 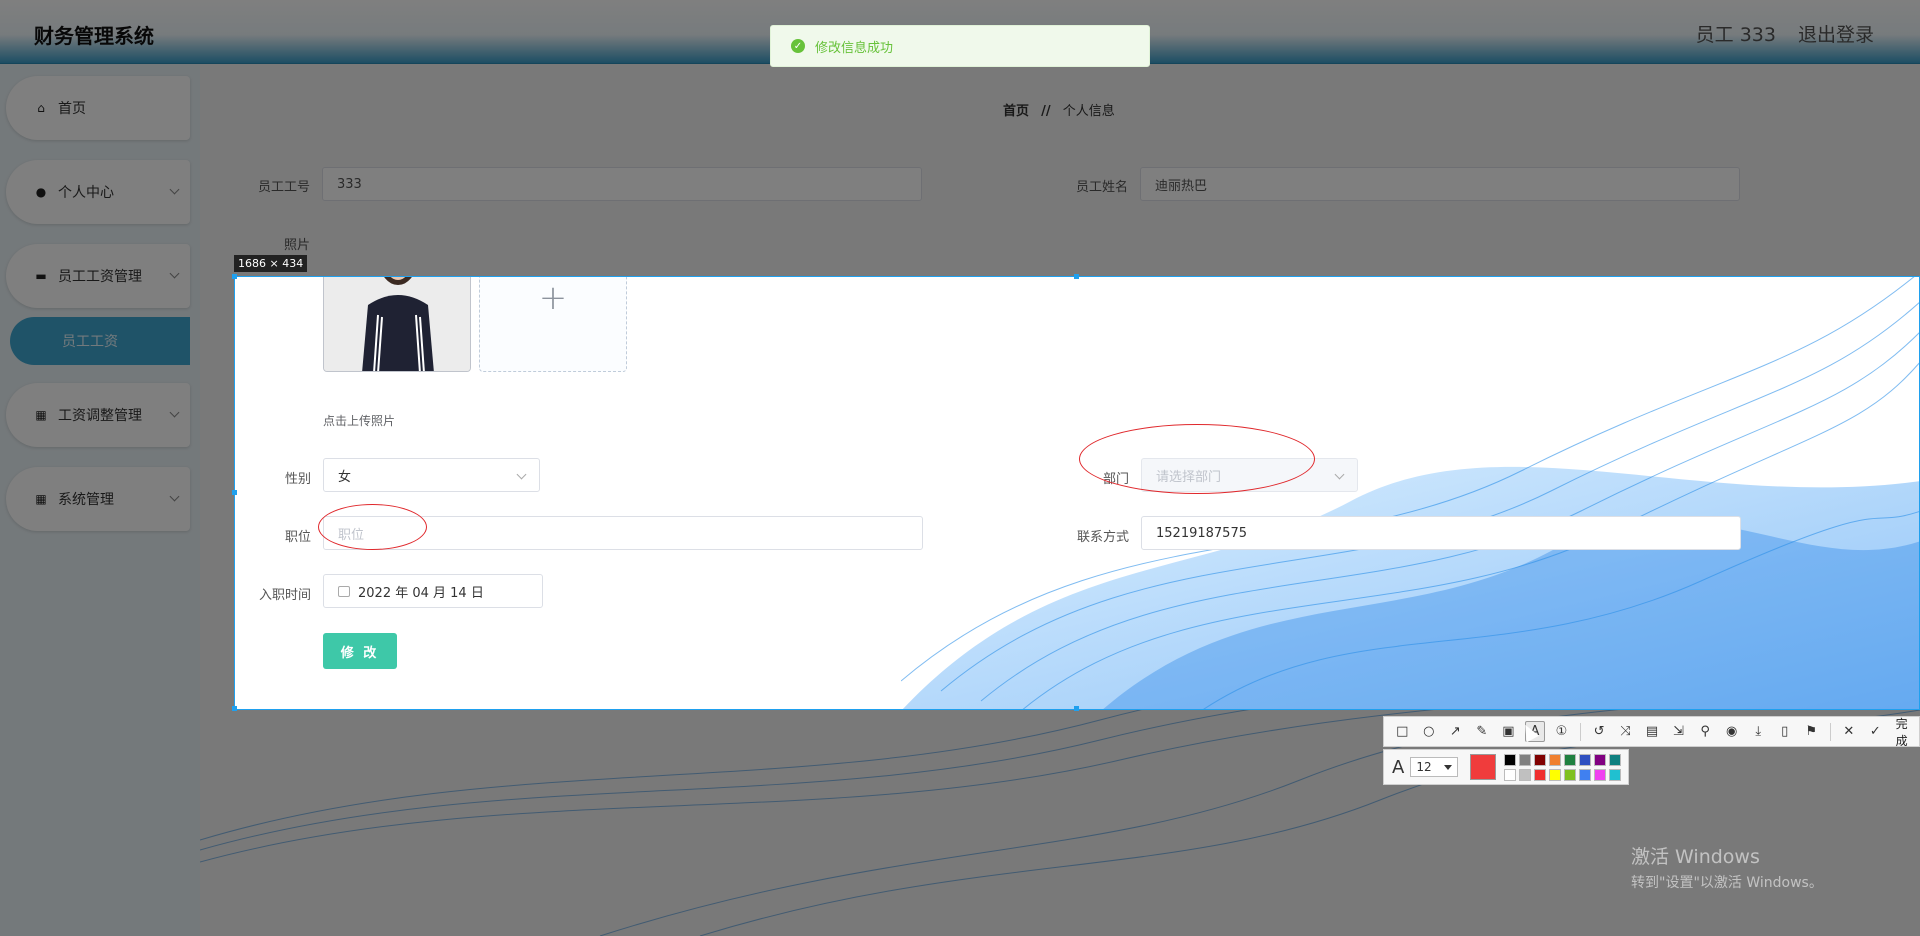 What do you see at coordinates (1727, 883) in the screenshot?
I see `watermark-subtitle: 转到"设置"以激活 Windows。` at bounding box center [1727, 883].